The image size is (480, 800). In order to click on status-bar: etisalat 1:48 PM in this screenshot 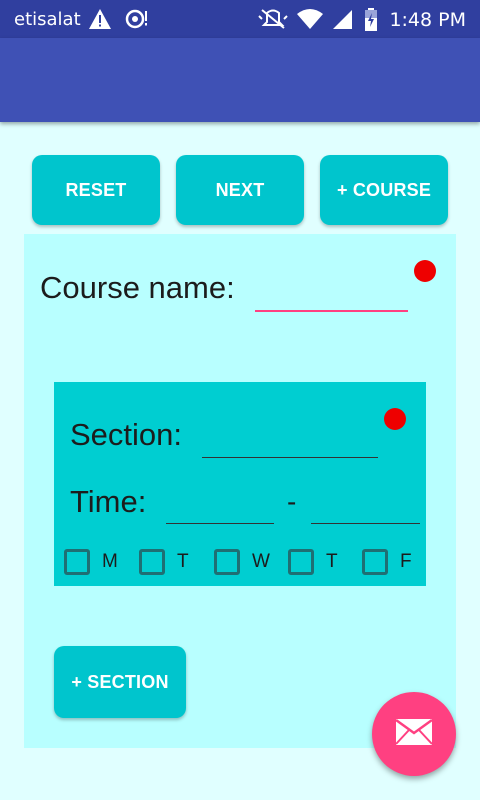, I will do `click(240, 19)`.